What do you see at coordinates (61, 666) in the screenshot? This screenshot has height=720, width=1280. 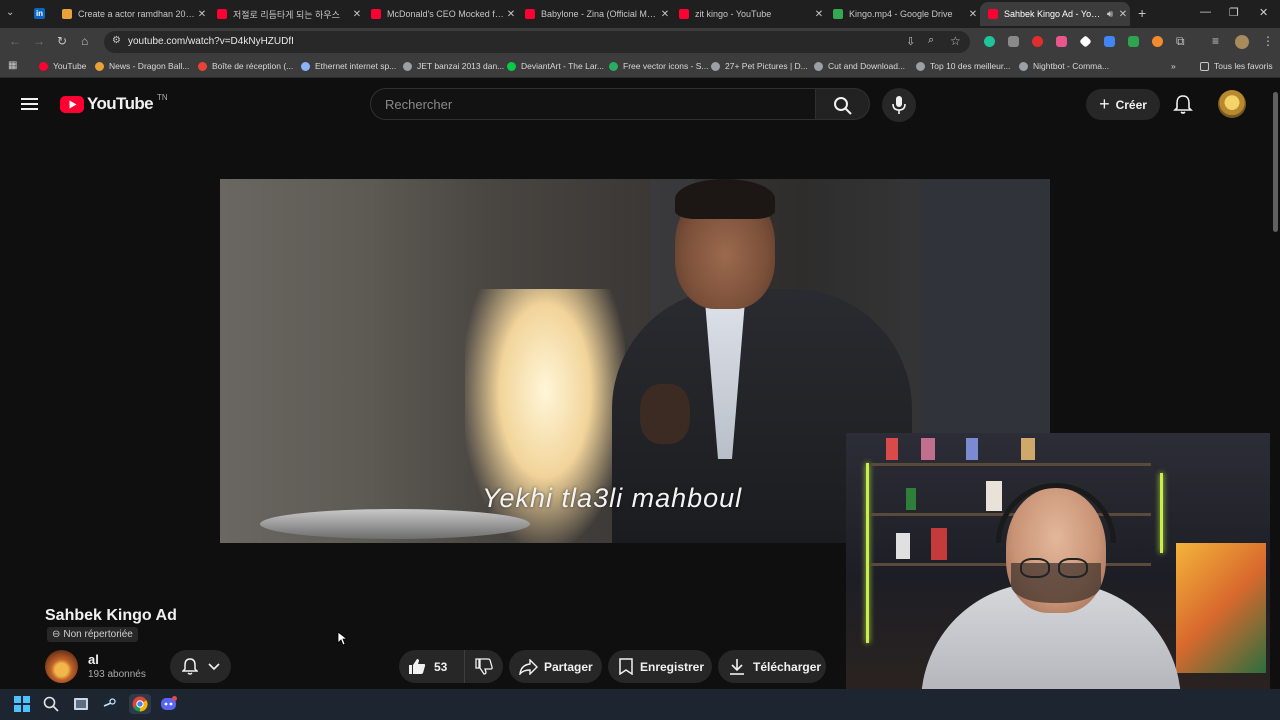 I see `channel-avatar` at bounding box center [61, 666].